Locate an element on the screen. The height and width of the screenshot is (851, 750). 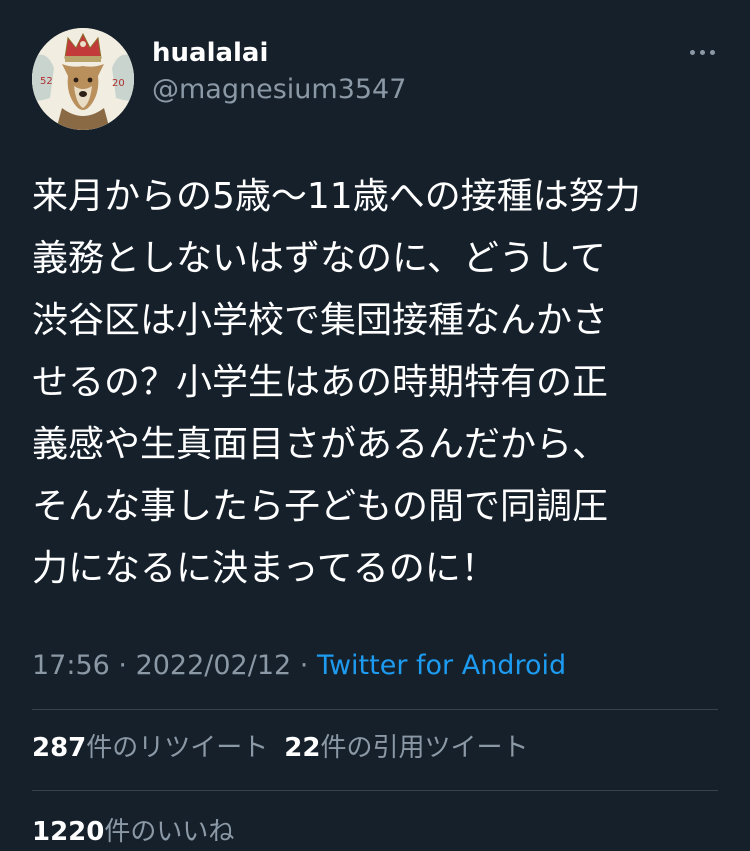
more-options-button is located at coordinates (702, 52).